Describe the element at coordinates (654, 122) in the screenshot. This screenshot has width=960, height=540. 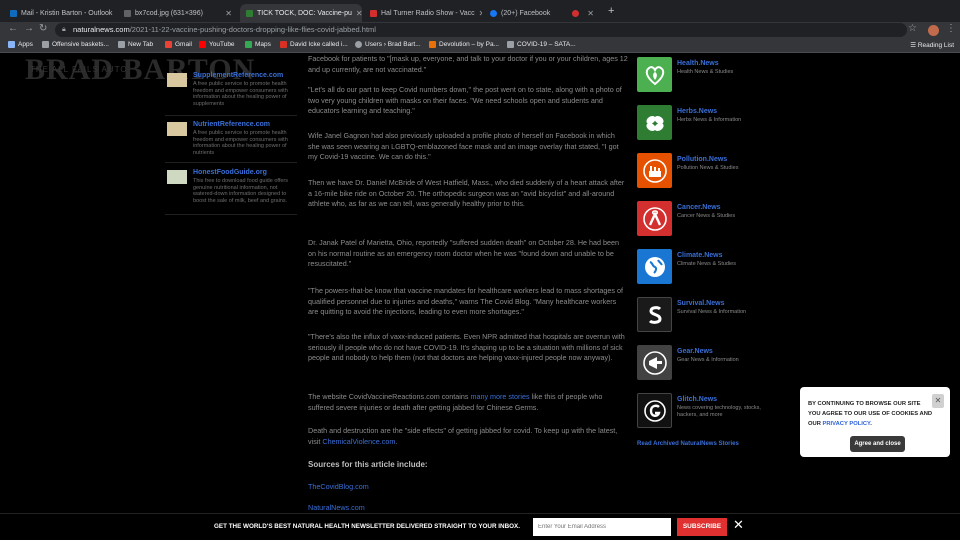
I see `leaves-icon` at that location.